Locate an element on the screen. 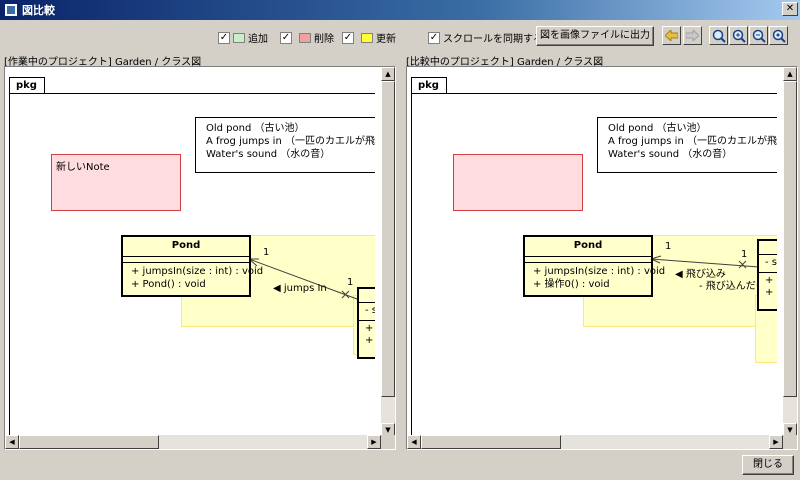  zoom-in-icon is located at coordinates (739, 36).